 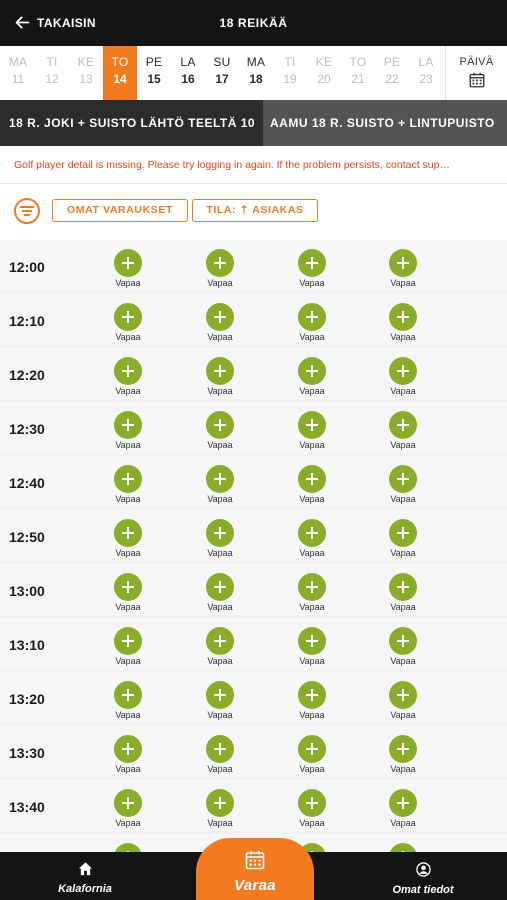 I want to click on date-item: LA 23, so click(x=426, y=73).